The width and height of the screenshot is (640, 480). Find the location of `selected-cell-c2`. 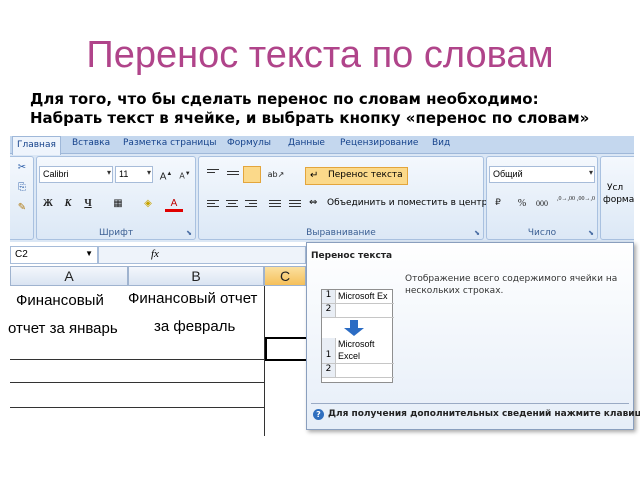

selected-cell-c2 is located at coordinates (285, 349).